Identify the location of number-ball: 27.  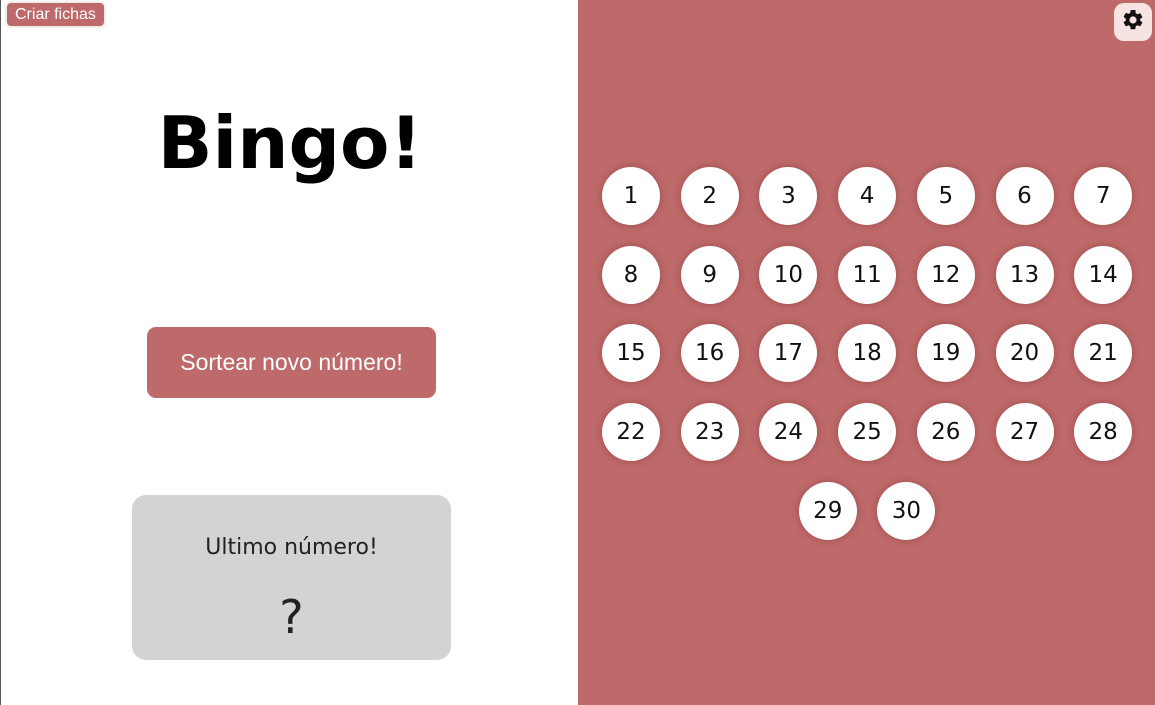
(1024, 432).